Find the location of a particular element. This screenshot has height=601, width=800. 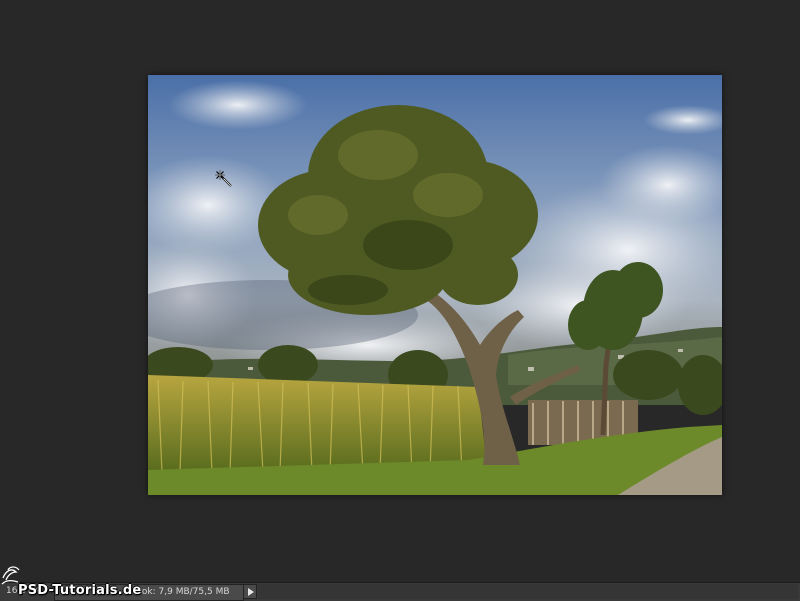

triangle-right-icon is located at coordinates (250, 591).